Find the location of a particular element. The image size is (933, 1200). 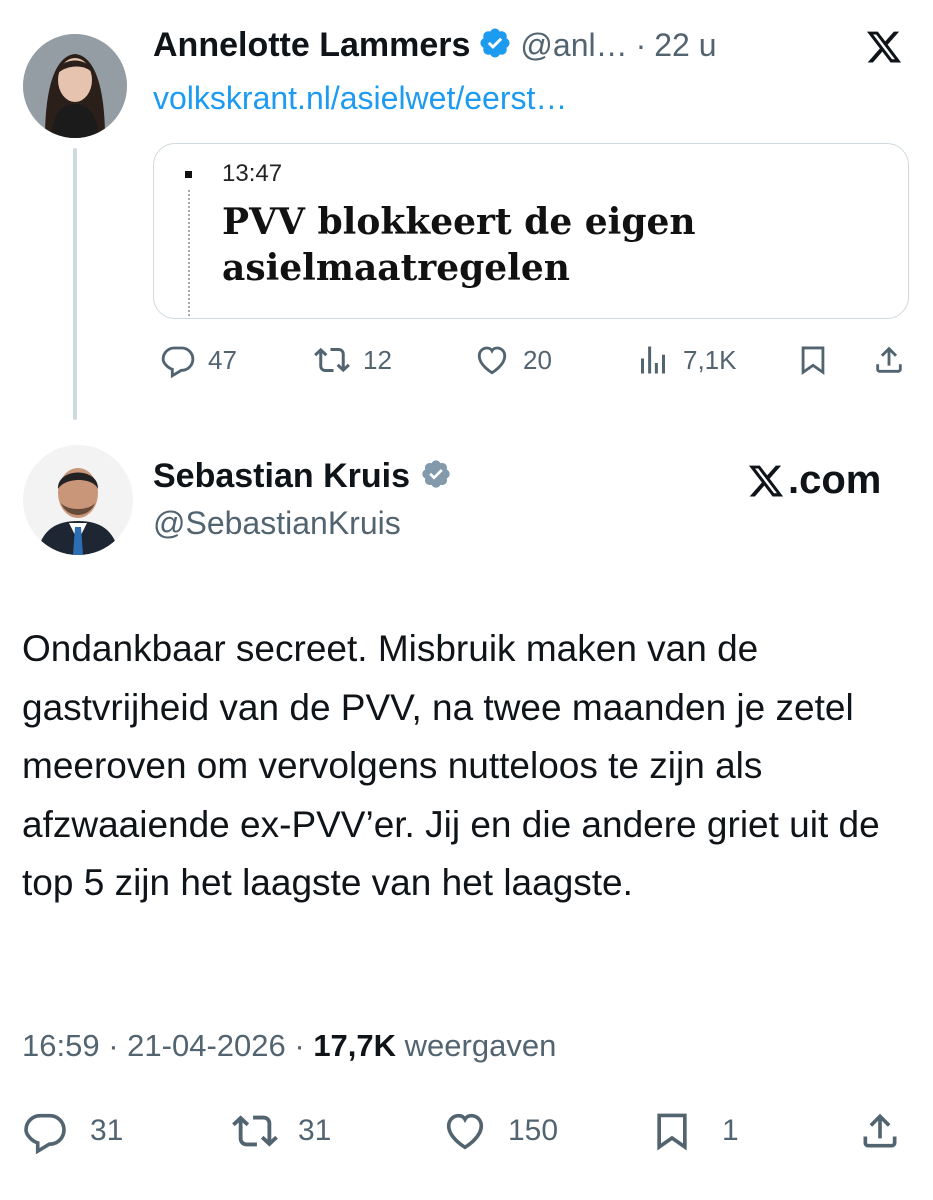

brand-xcom: .com is located at coordinates (813, 480).